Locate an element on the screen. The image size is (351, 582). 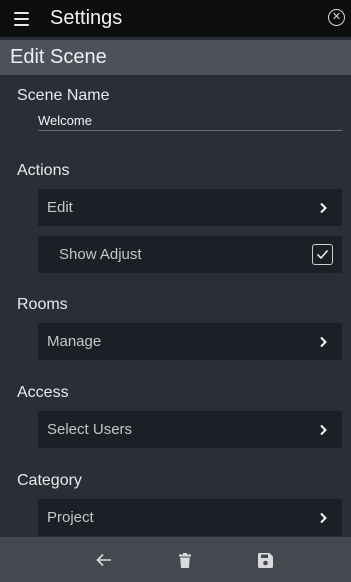
category-value: Project is located at coordinates (70, 517).